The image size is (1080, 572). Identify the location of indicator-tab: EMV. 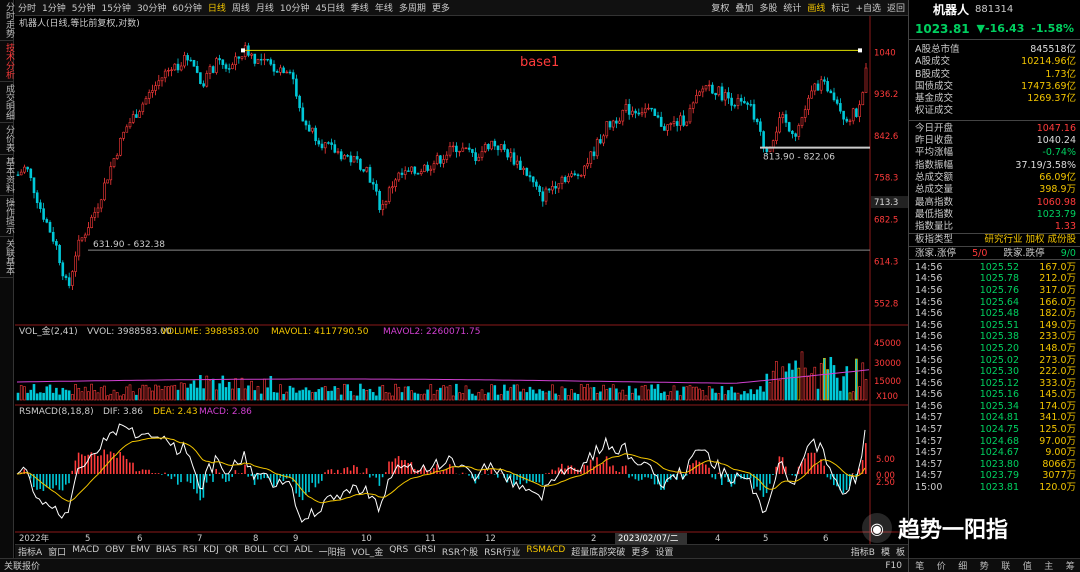
(140, 551).